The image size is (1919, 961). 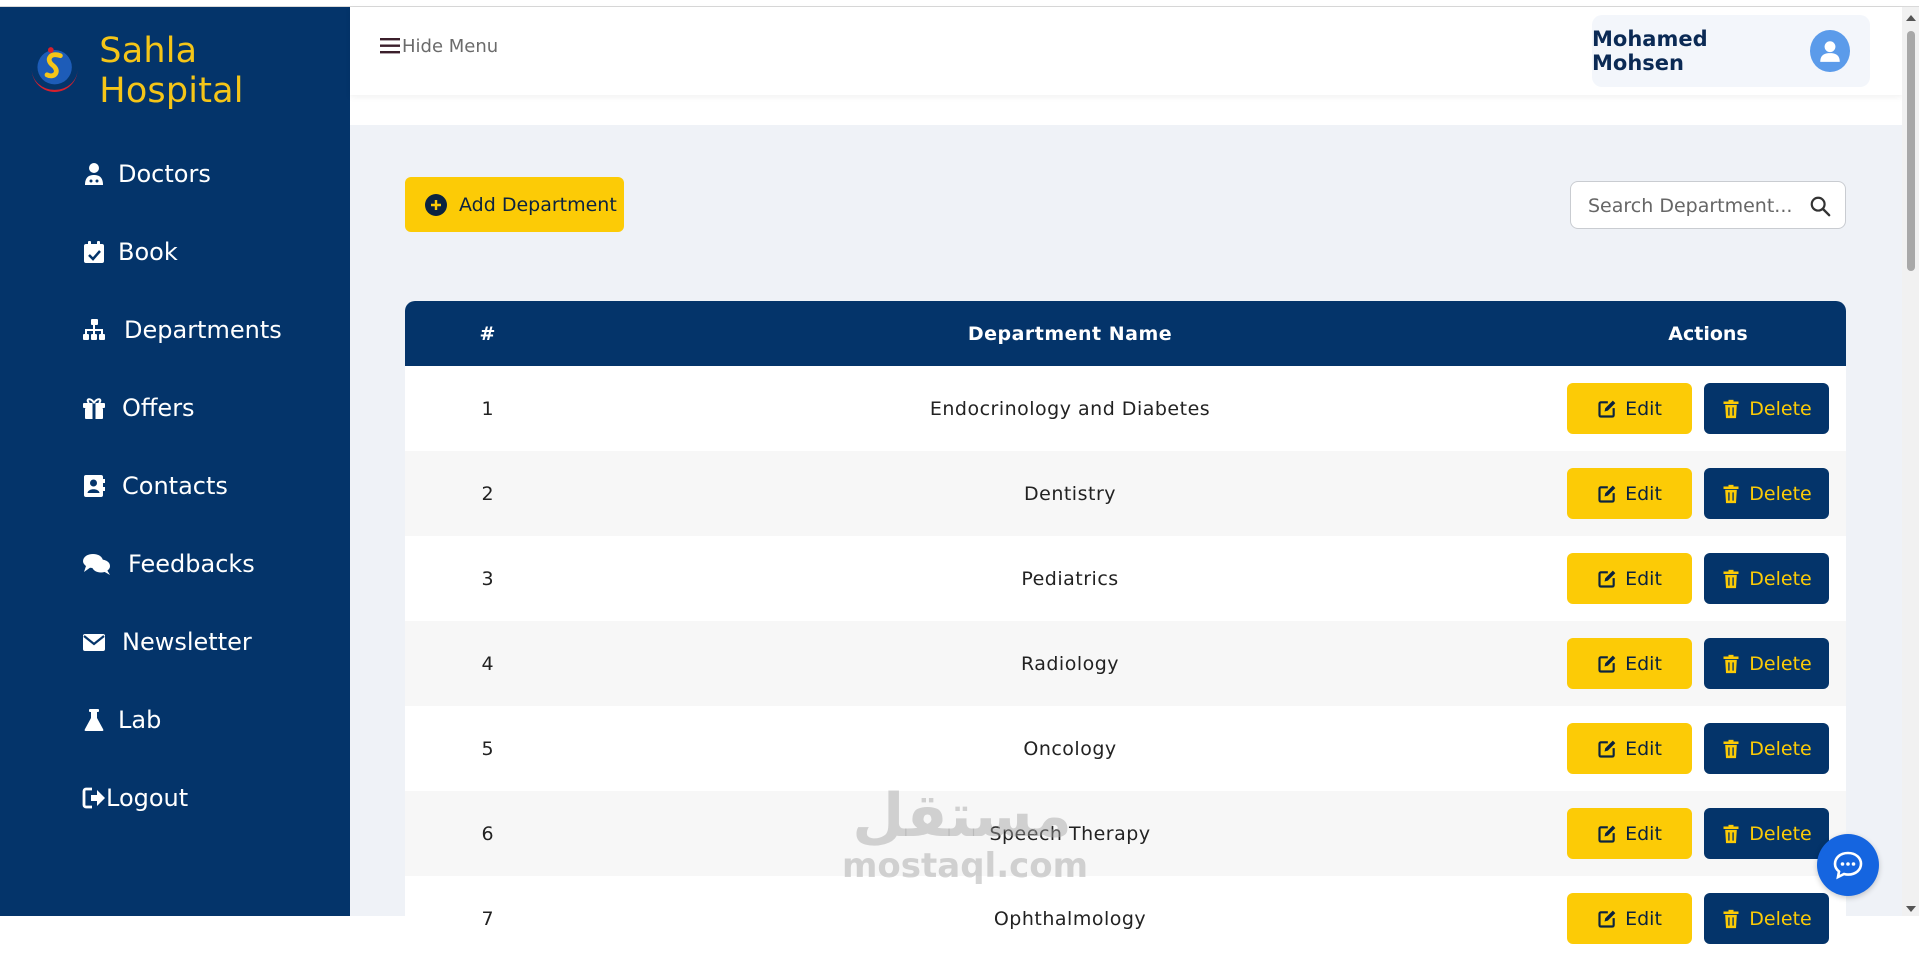 I want to click on department-name: Ophthalmology, so click(x=1070, y=918).